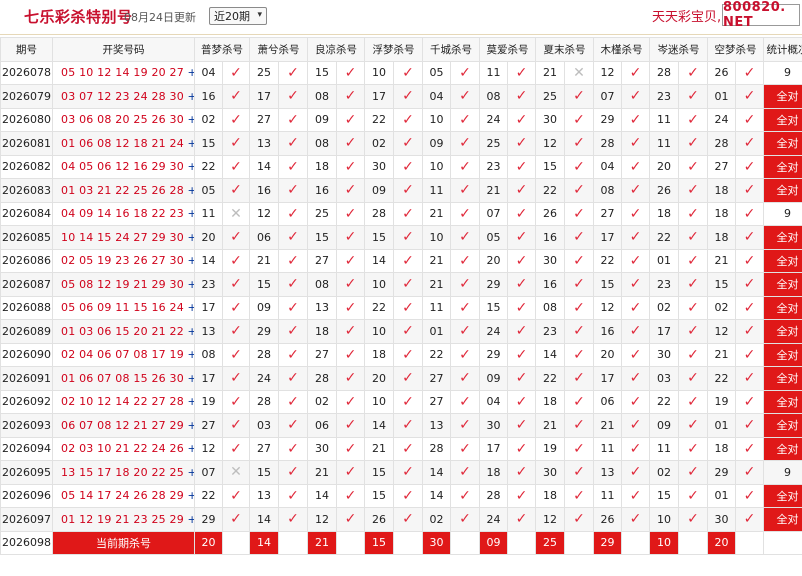  I want to click on kill-number: 11, so click(664, 448).